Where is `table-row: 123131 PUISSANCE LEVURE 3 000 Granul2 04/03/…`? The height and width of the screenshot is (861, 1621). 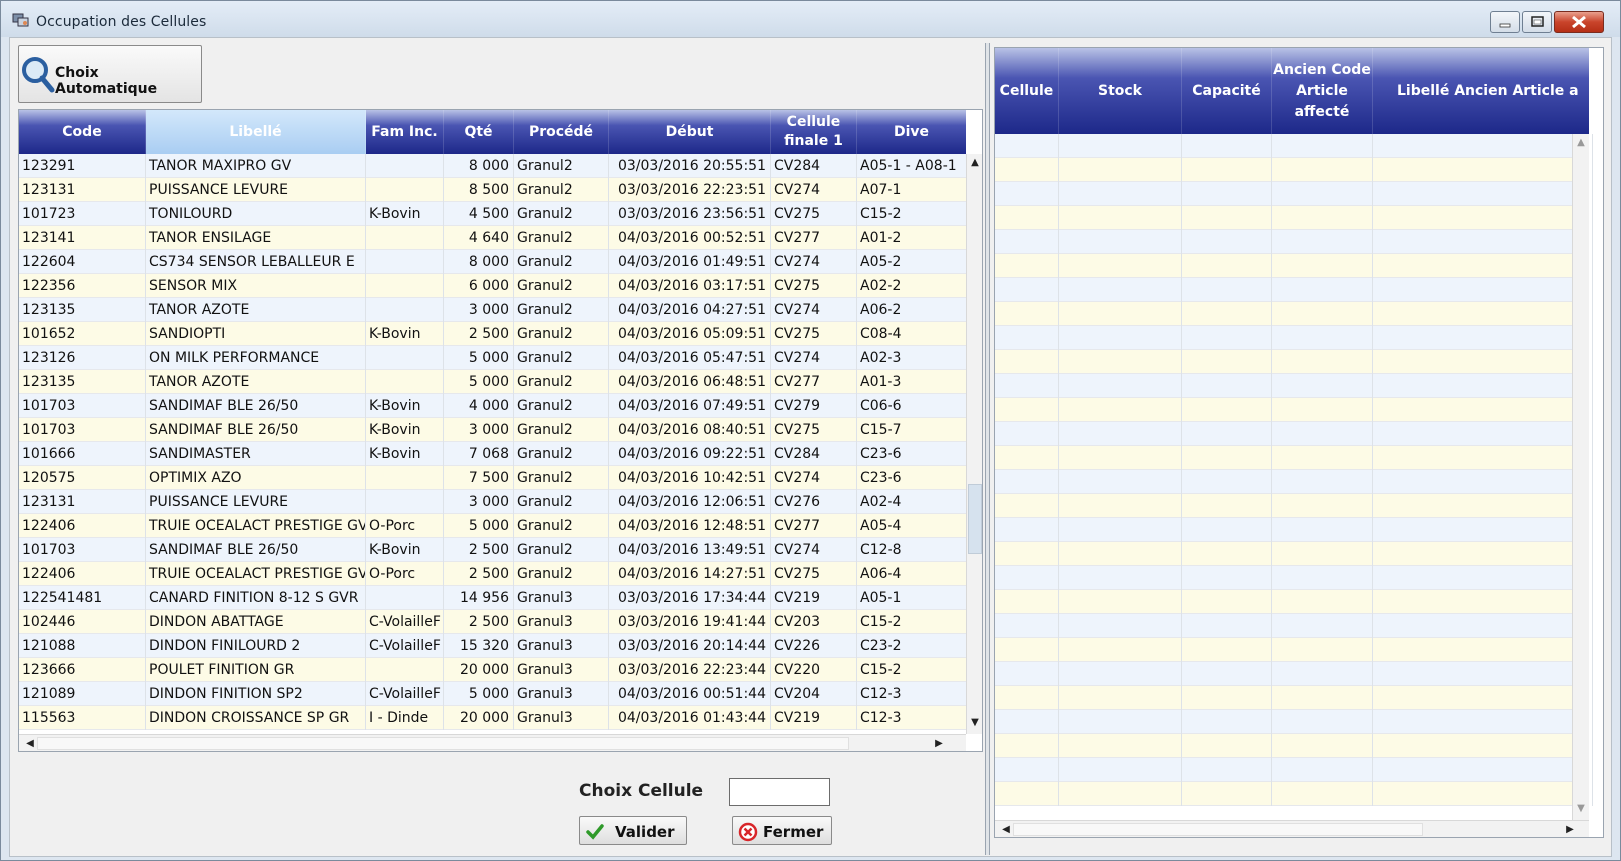 table-row: 123131 PUISSANCE LEVURE 3 000 Granul2 04/03/… is located at coordinates (493, 502).